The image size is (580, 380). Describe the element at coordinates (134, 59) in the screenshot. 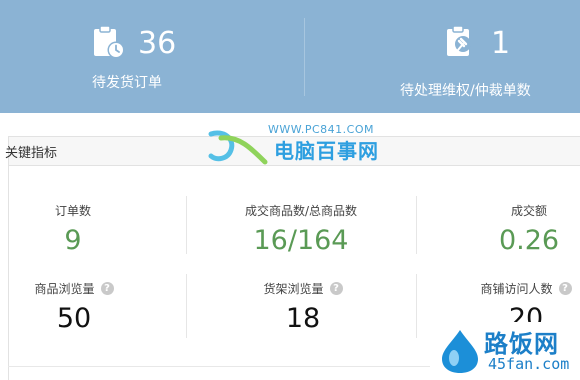

I see `pending-shipment-stat: 36 待发货订单` at that location.